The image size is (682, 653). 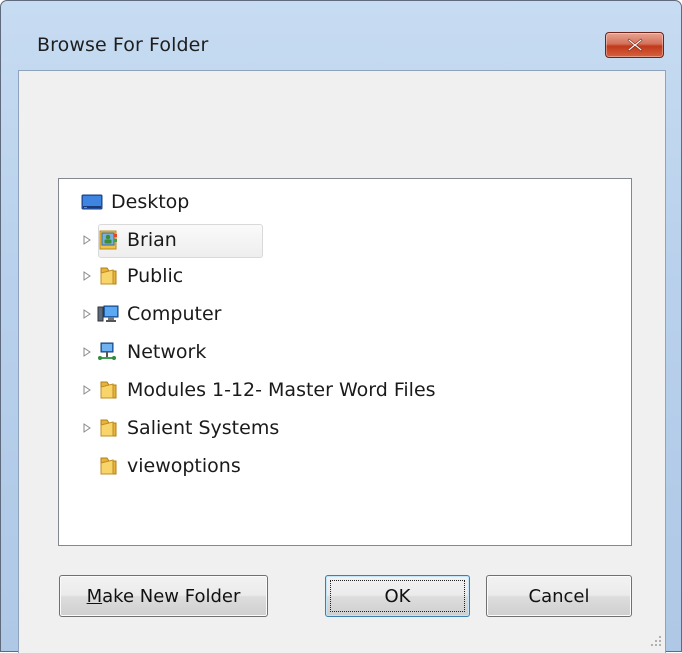 What do you see at coordinates (655, 641) in the screenshot?
I see `resize-grip-icon` at bounding box center [655, 641].